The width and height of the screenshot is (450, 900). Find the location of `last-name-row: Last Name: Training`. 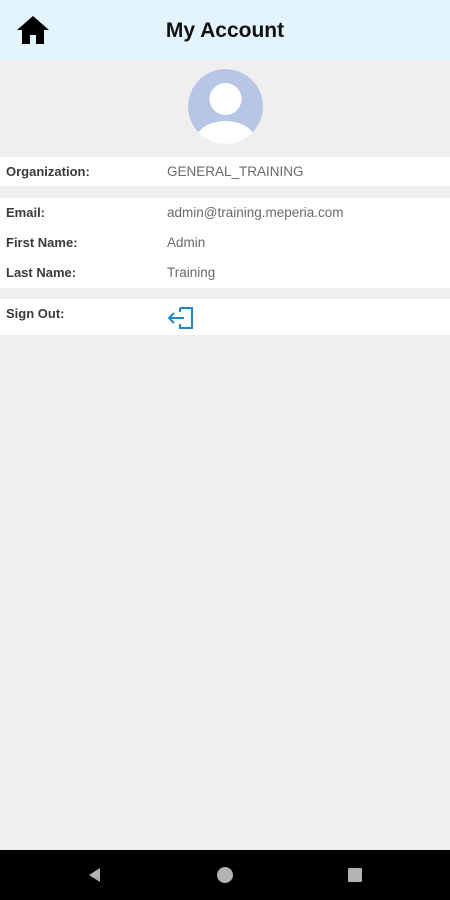

last-name-row: Last Name: Training is located at coordinates (225, 273).